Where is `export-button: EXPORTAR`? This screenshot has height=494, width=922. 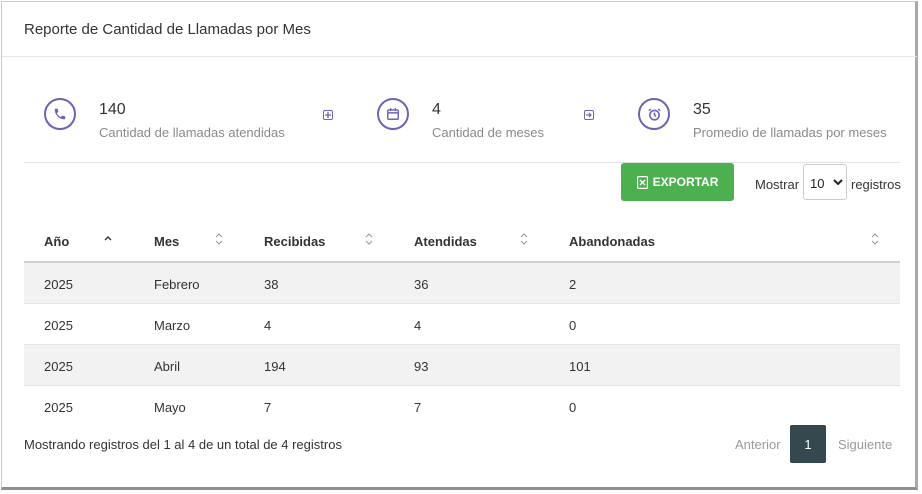 export-button: EXPORTAR is located at coordinates (677, 182).